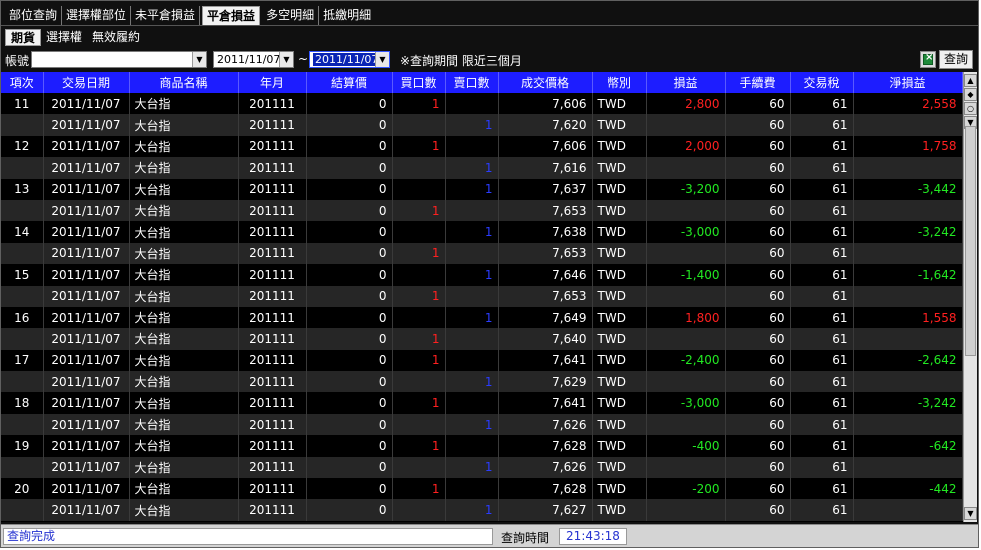  I want to click on table-row: 2011/11/07 大台指 201111 0 1 7,616 TWD 60 61, so click(482, 168).